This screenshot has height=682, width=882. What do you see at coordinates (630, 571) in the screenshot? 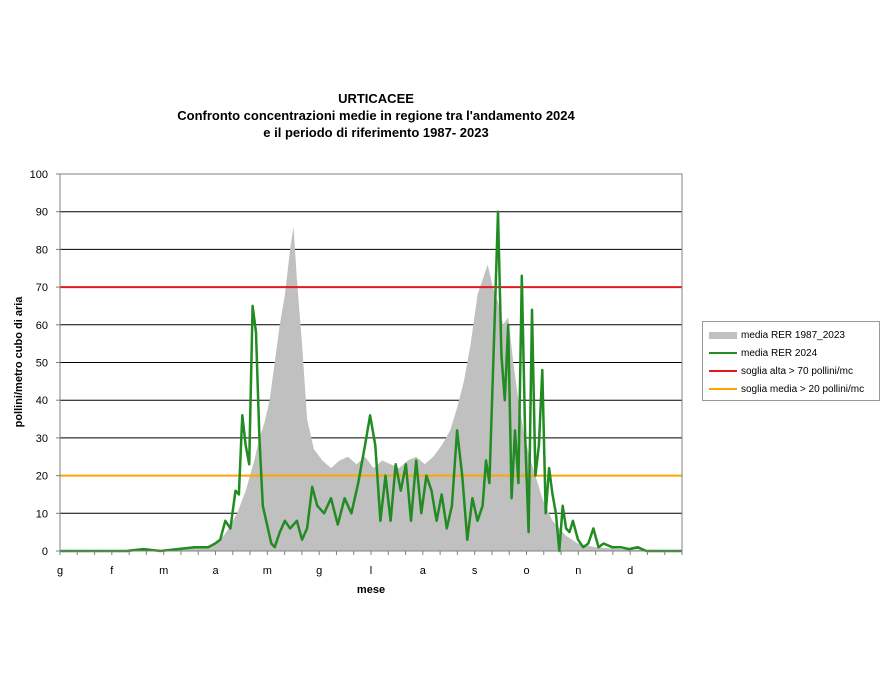
I see `x-tick-label: d` at bounding box center [630, 571].